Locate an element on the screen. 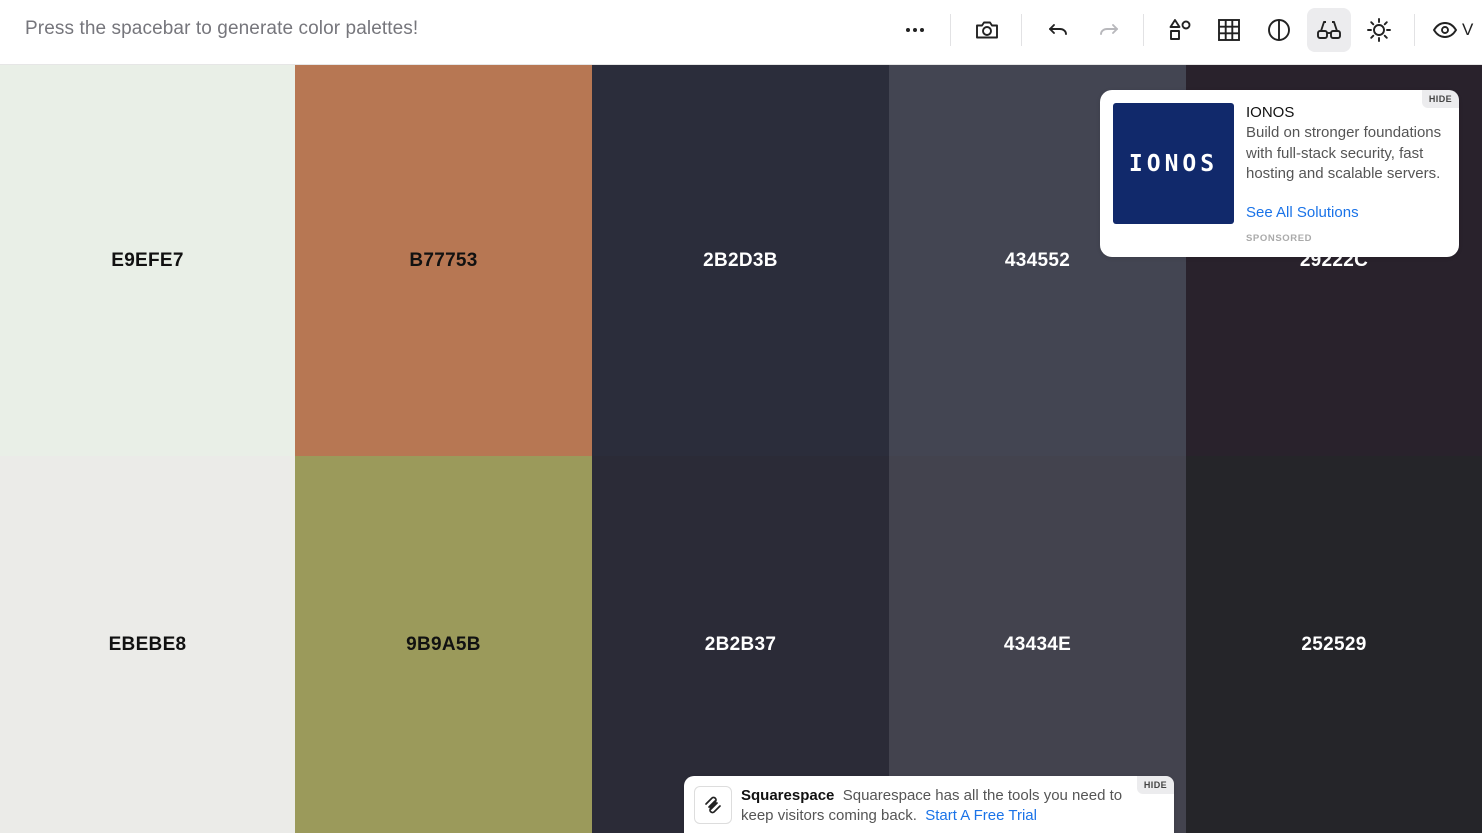 The width and height of the screenshot is (1482, 833). hex-code: B77753 is located at coordinates (443, 261).